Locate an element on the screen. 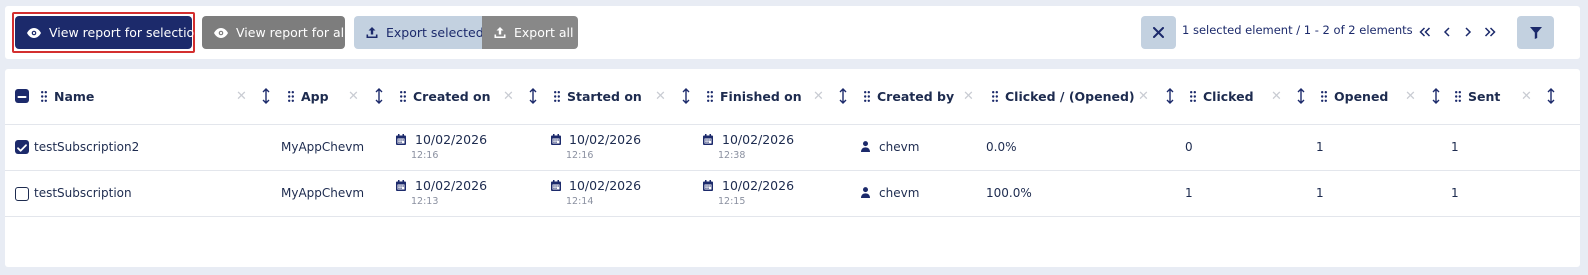  column-header-sent: Sent is located at coordinates (1477, 96).